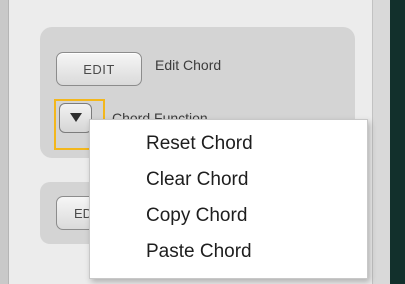 Image resolution: width=405 pixels, height=284 pixels. I want to click on chord-function-dropdown-button, so click(75, 118).